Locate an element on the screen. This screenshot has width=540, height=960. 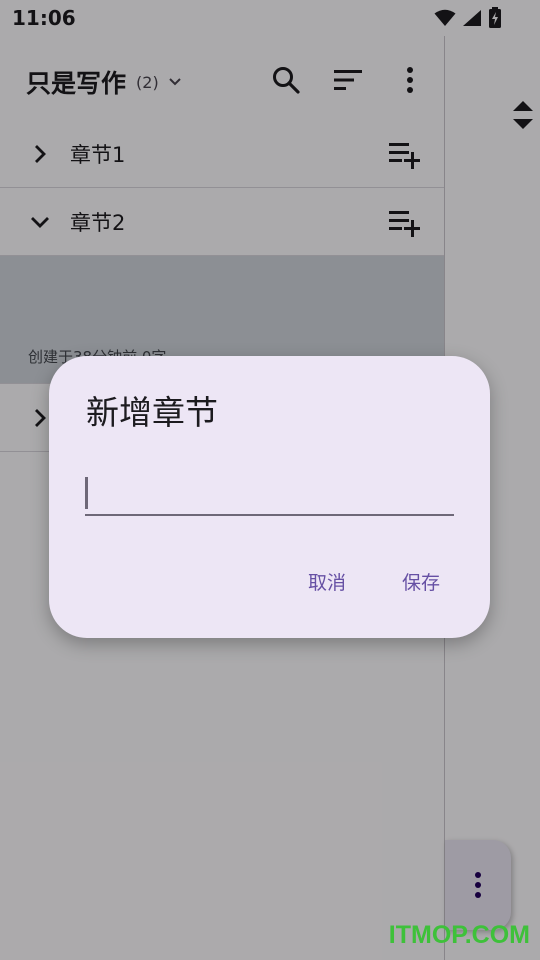
chapter-name-field is located at coordinates (269, 495).